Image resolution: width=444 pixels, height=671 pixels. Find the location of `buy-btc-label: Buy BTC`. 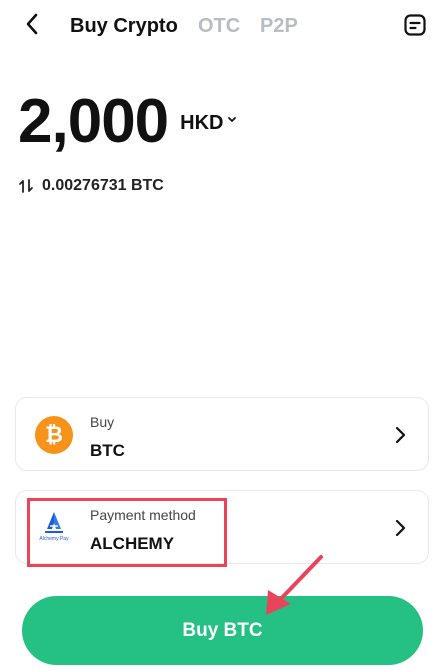

buy-btc-label: Buy BTC is located at coordinates (222, 630).